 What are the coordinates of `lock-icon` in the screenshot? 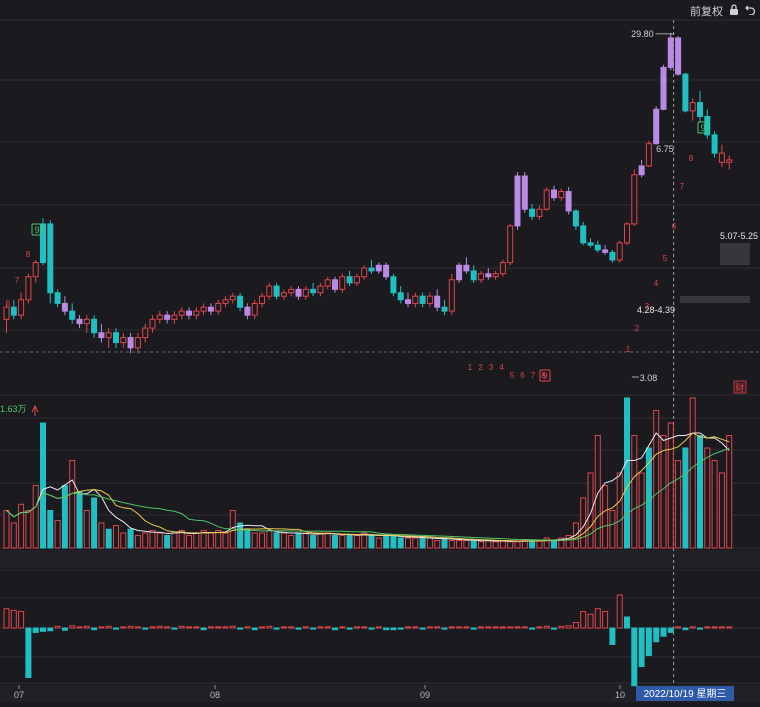 It's located at (734, 11).